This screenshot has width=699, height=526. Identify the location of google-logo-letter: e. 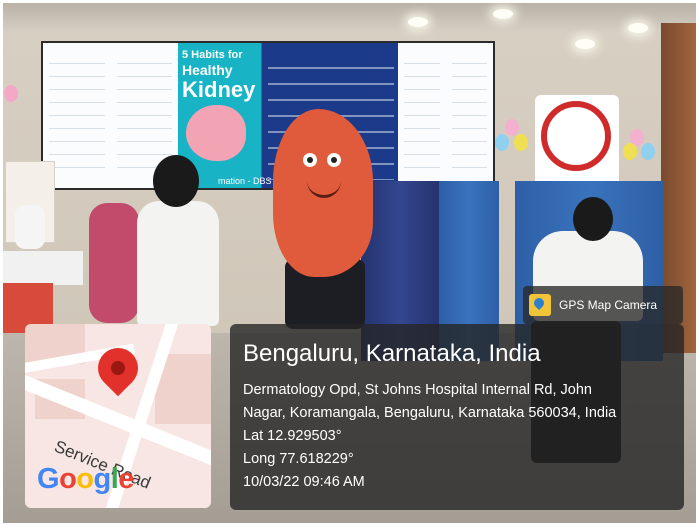
(126, 479).